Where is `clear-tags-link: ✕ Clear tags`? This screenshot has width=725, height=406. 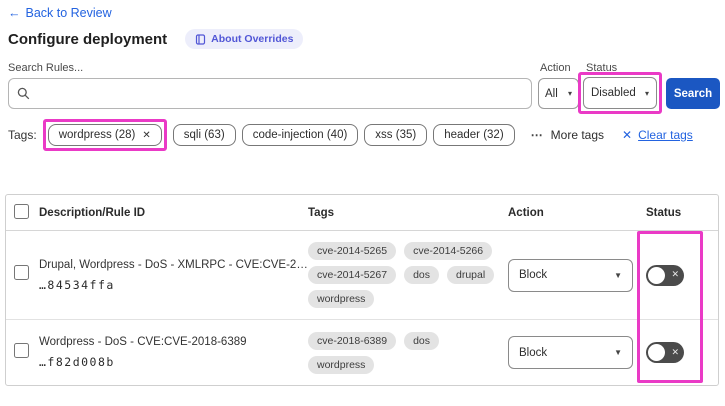
clear-tags-link: ✕ Clear tags is located at coordinates (657, 135).